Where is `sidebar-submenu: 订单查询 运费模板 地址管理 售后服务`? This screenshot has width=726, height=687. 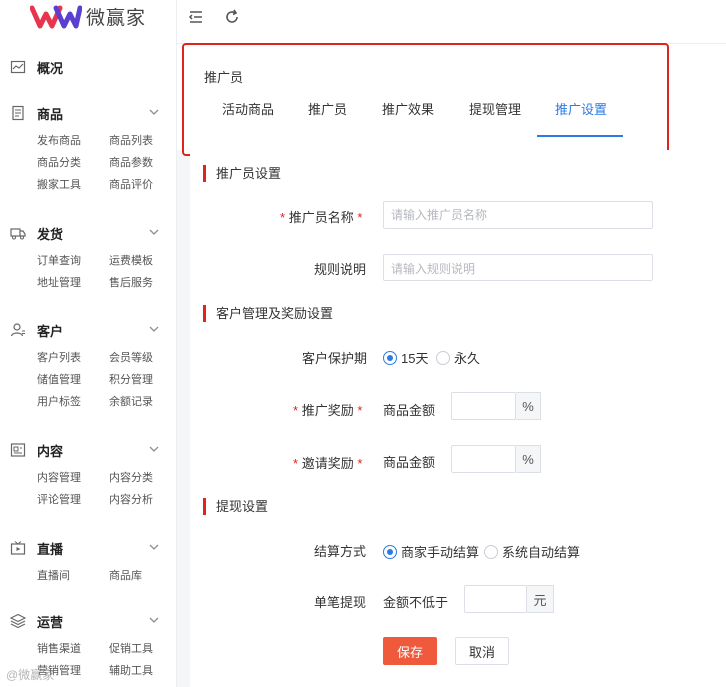
sidebar-submenu: 订单查询 运费模板 地址管理 售后服务 is located at coordinates (88, 272).